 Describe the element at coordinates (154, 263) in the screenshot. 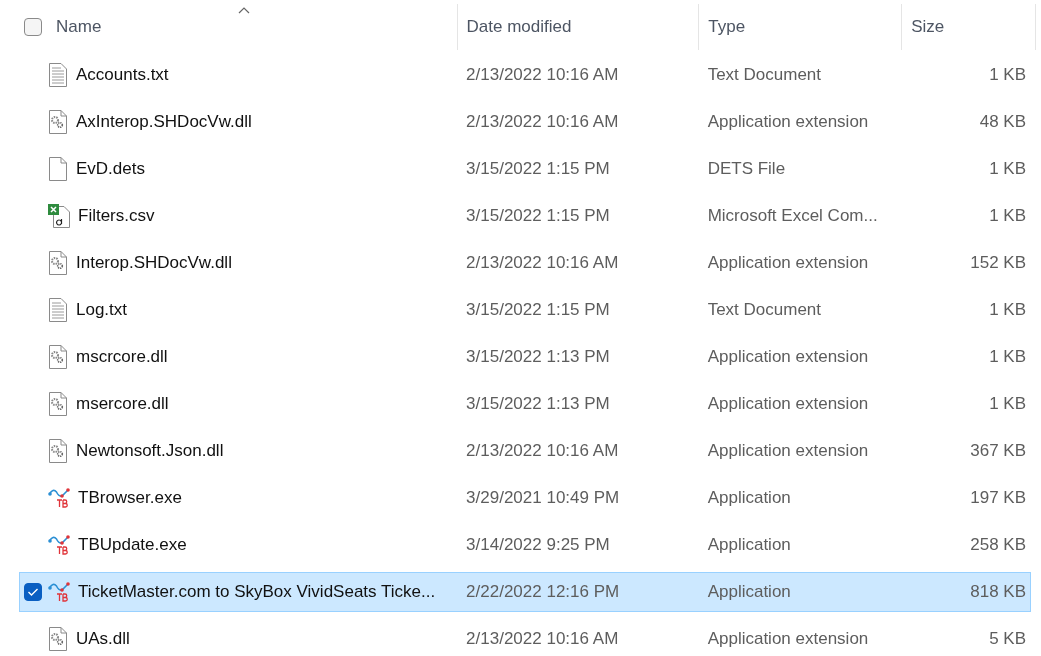

I see `file-name: Interop.SHDocVw.dll` at that location.